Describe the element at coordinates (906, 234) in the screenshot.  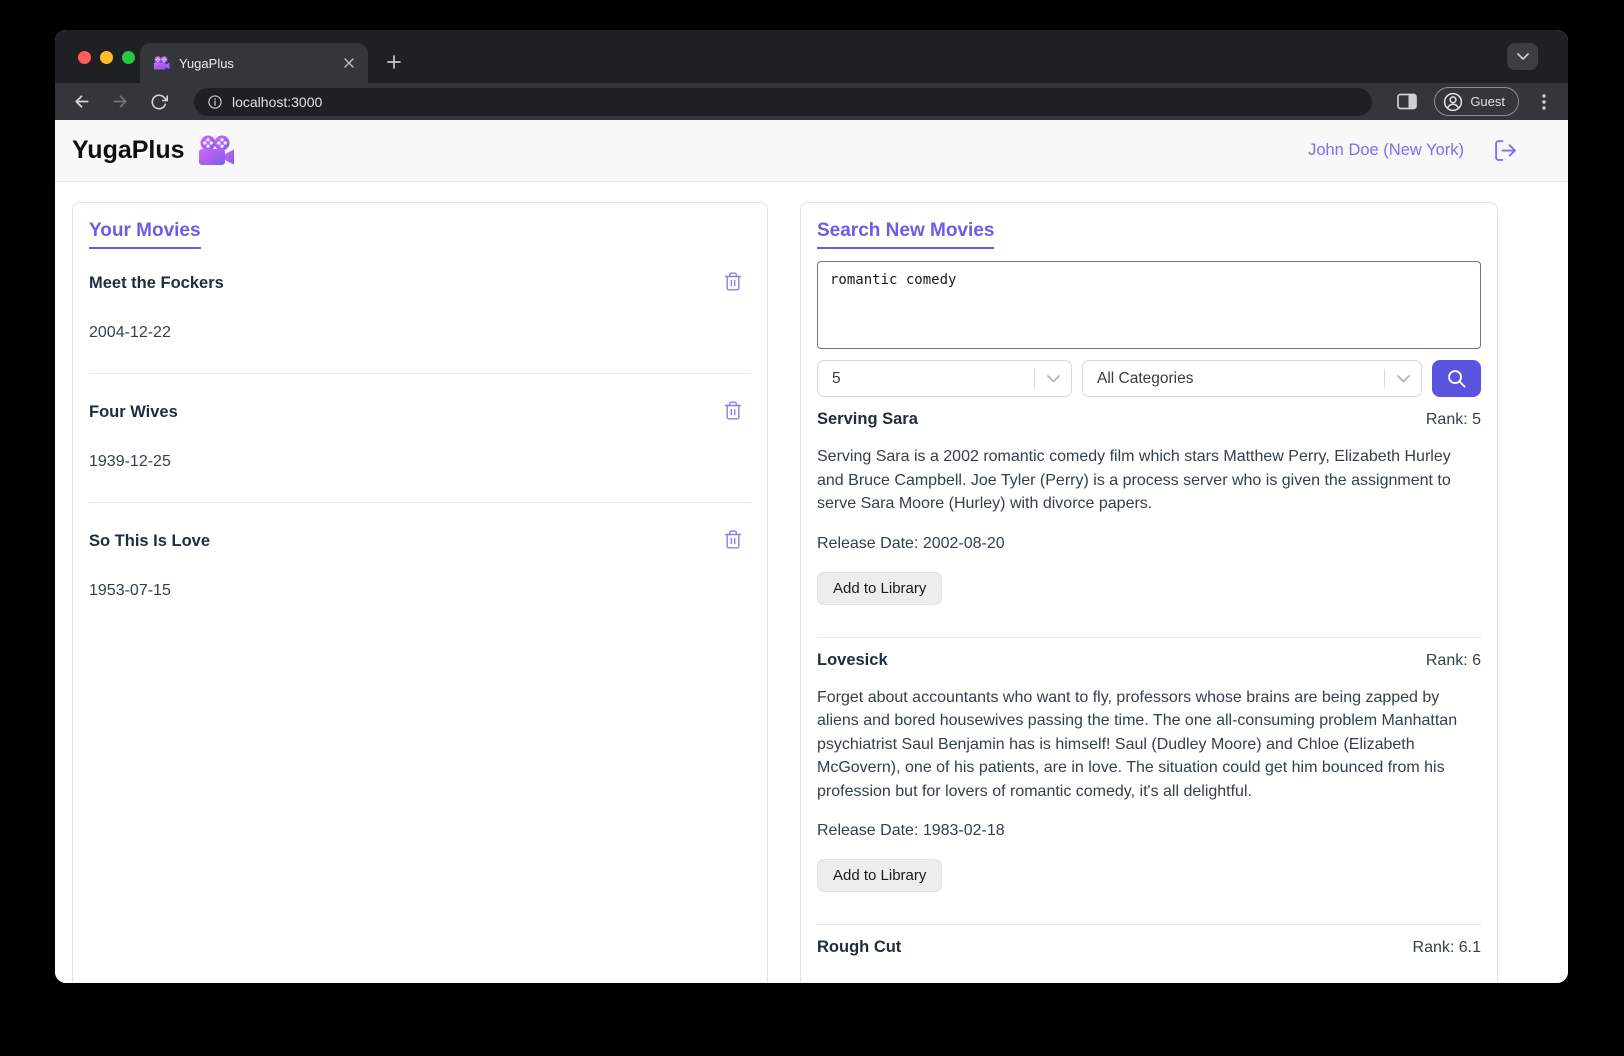
I see `search-heading: Search New Movies` at that location.